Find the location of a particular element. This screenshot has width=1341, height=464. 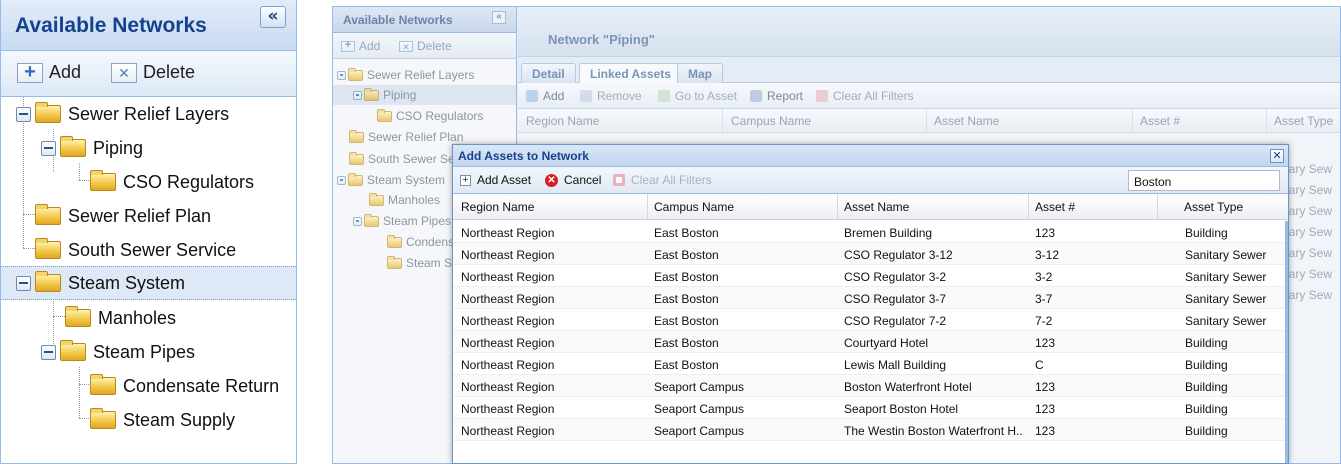

linked-add-button: Add is located at coordinates (545, 96).